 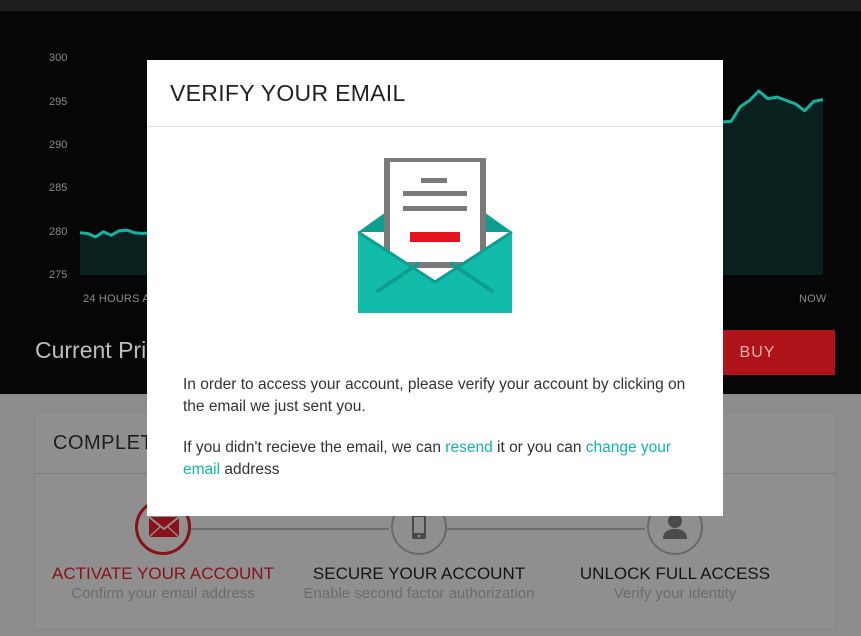 What do you see at coordinates (288, 93) in the screenshot?
I see `modal-title: VERIFY YOUR EMAIL` at bounding box center [288, 93].